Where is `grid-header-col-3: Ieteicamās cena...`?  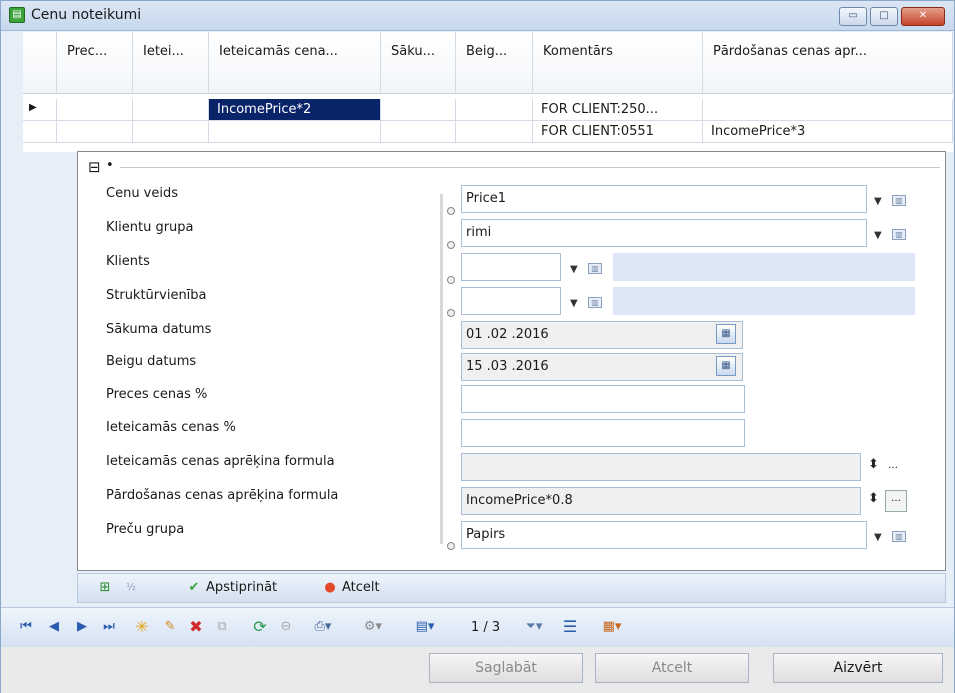
grid-header-col-3: Ieteicamās cena... is located at coordinates (295, 63).